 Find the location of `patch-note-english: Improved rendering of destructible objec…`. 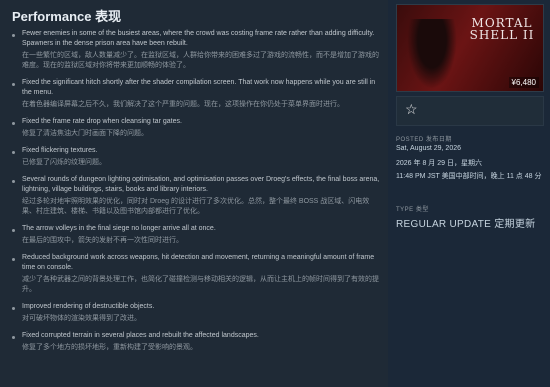

patch-note-english: Improved rendering of destructible objec… is located at coordinates (88, 306).